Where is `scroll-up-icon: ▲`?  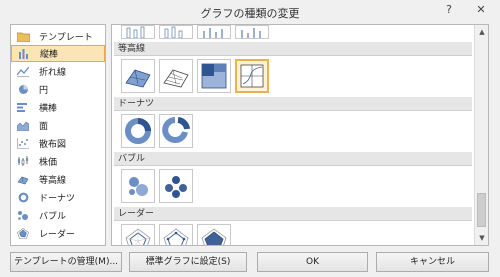 scroll-up-icon: ▲ is located at coordinates (481, 32).